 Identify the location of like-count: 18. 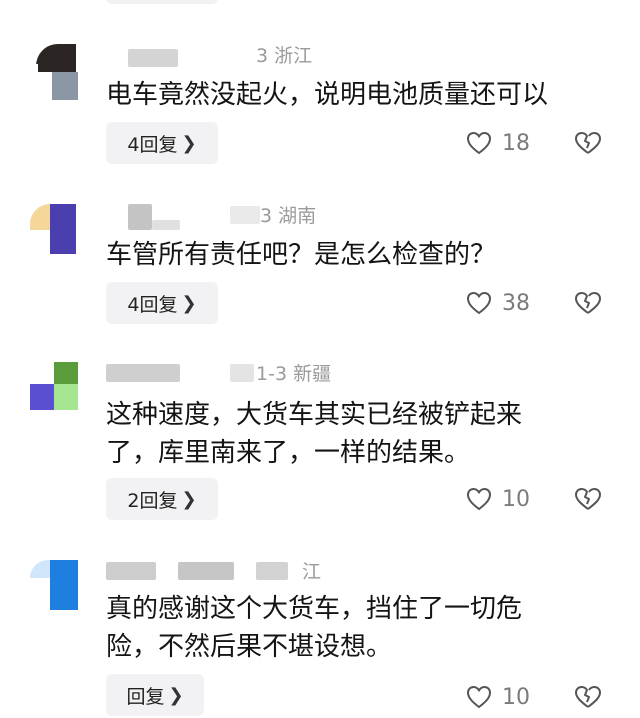
(516, 143).